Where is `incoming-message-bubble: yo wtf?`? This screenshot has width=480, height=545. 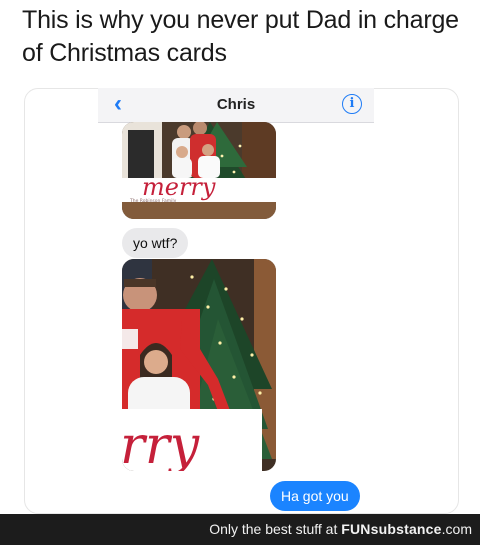
incoming-message-bubble: yo wtf? is located at coordinates (155, 243).